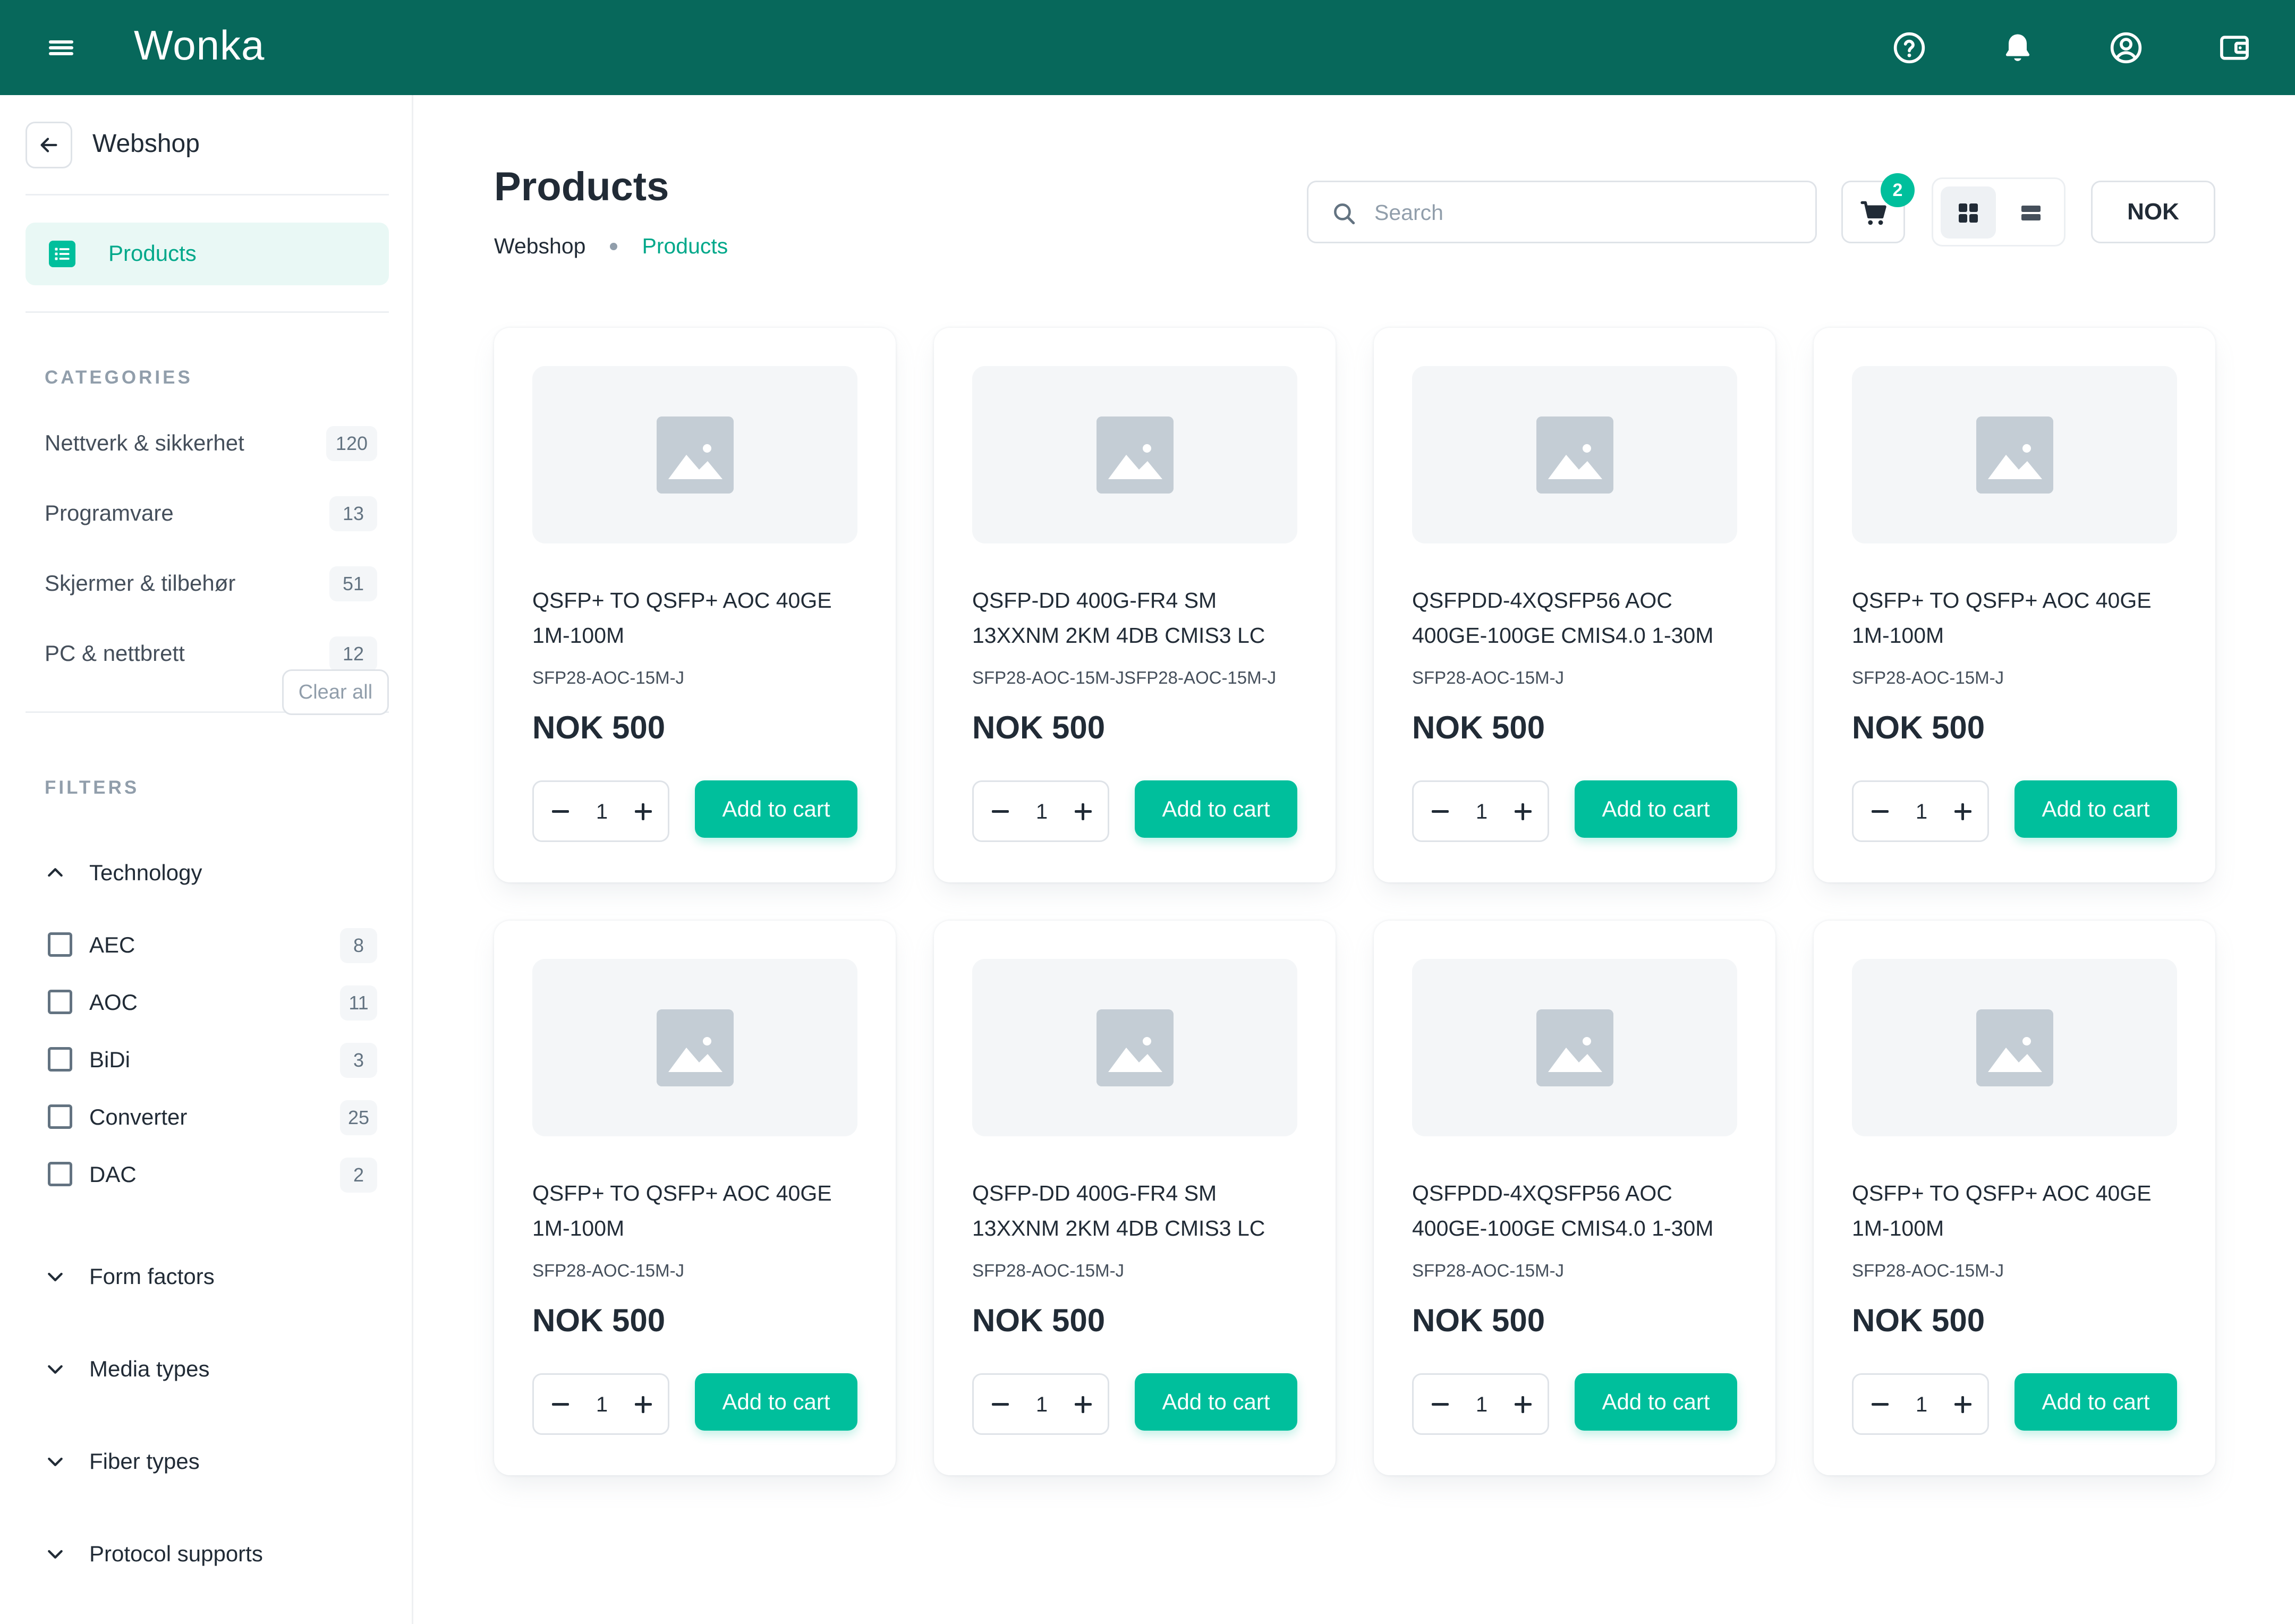 The height and width of the screenshot is (1624, 2295). What do you see at coordinates (61, 47) in the screenshot?
I see `menu-icon` at bounding box center [61, 47].